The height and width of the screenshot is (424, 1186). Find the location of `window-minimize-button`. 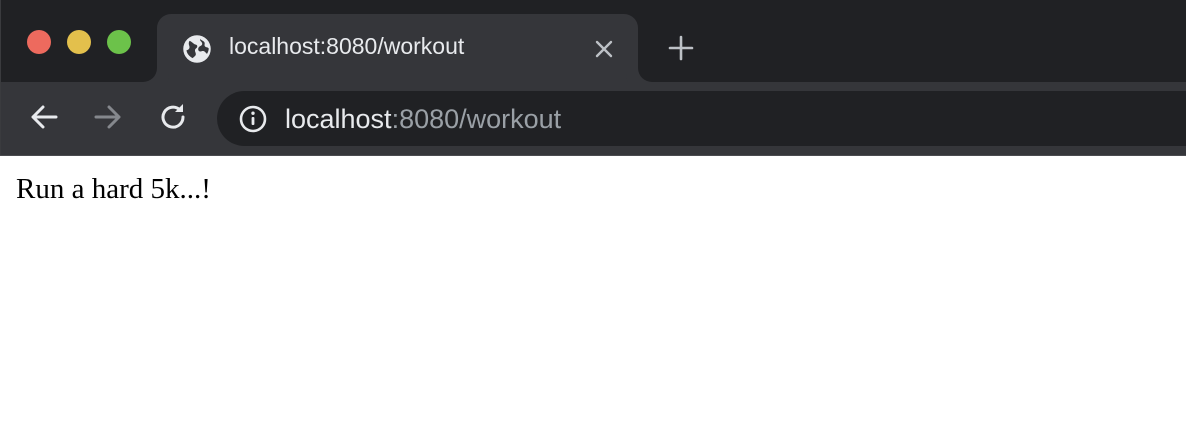

window-minimize-button is located at coordinates (79, 42).